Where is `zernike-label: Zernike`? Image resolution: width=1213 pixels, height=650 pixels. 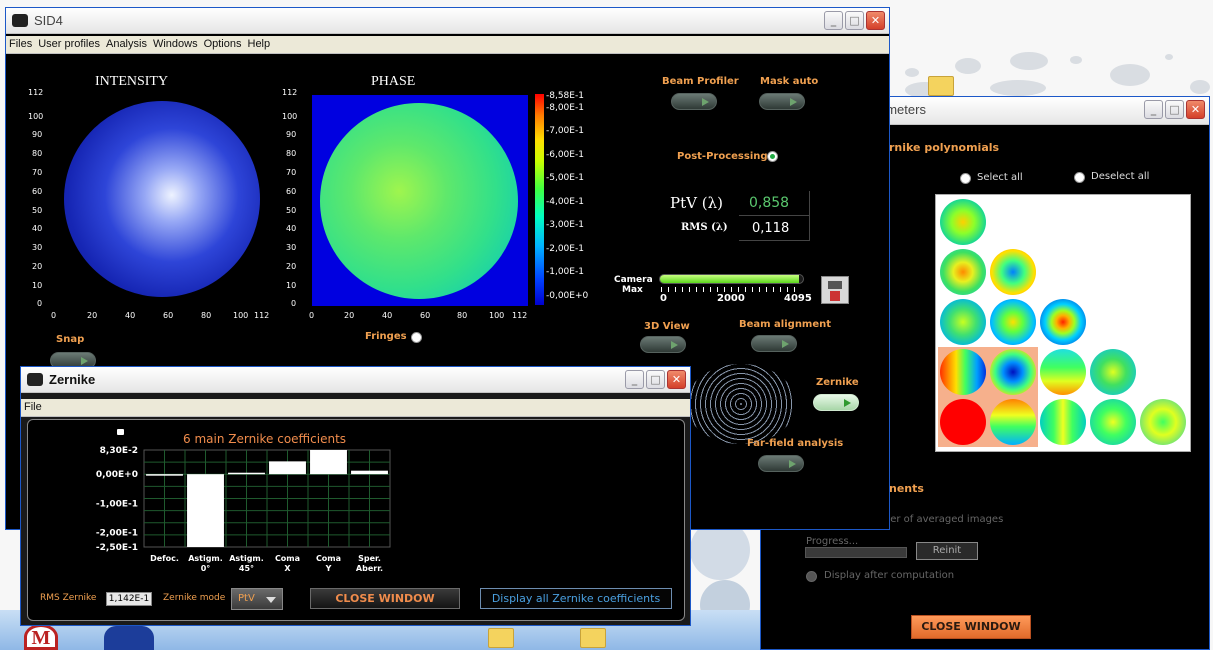
zernike-label: Zernike is located at coordinates (837, 382).